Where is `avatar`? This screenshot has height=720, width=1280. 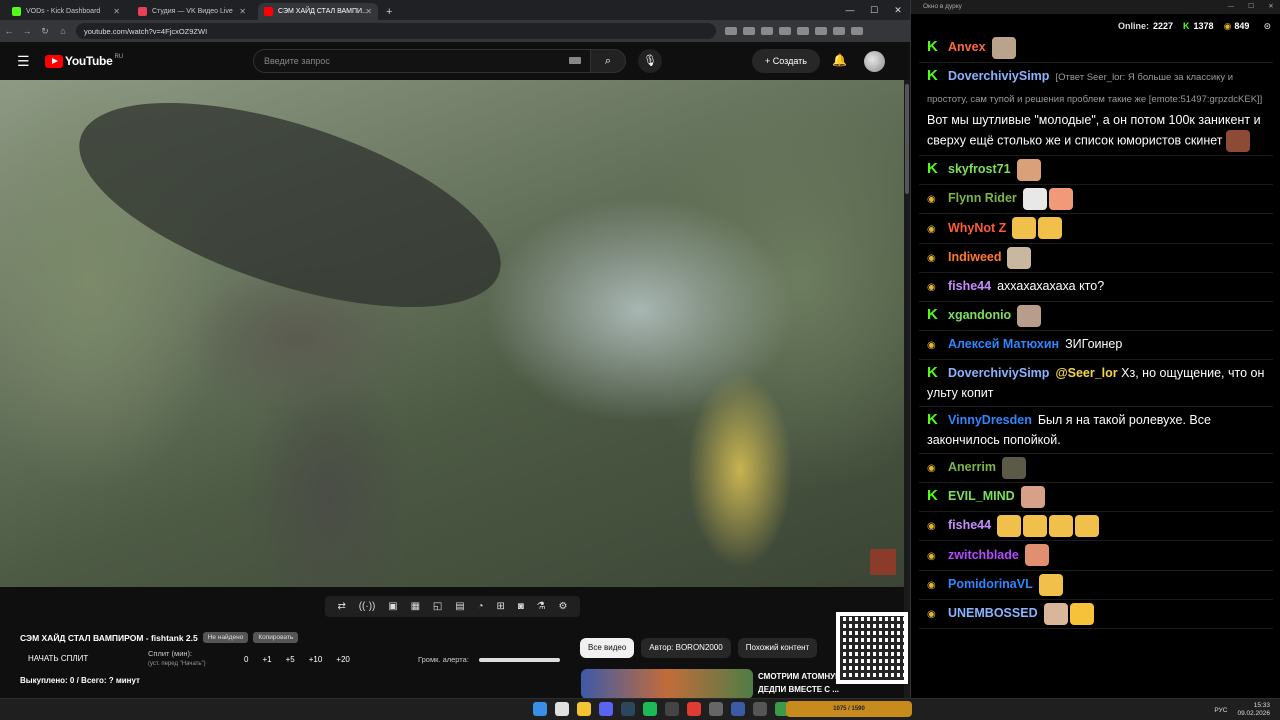 avatar is located at coordinates (874, 61).